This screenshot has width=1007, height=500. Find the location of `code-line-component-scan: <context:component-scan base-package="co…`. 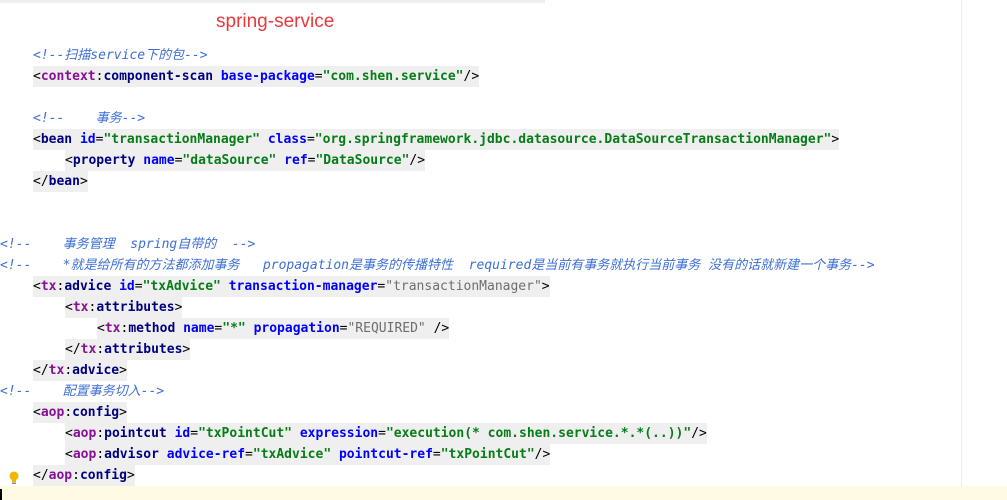

code-line-component-scan: <context:component-scan base-package="co… is located at coordinates (256, 76).